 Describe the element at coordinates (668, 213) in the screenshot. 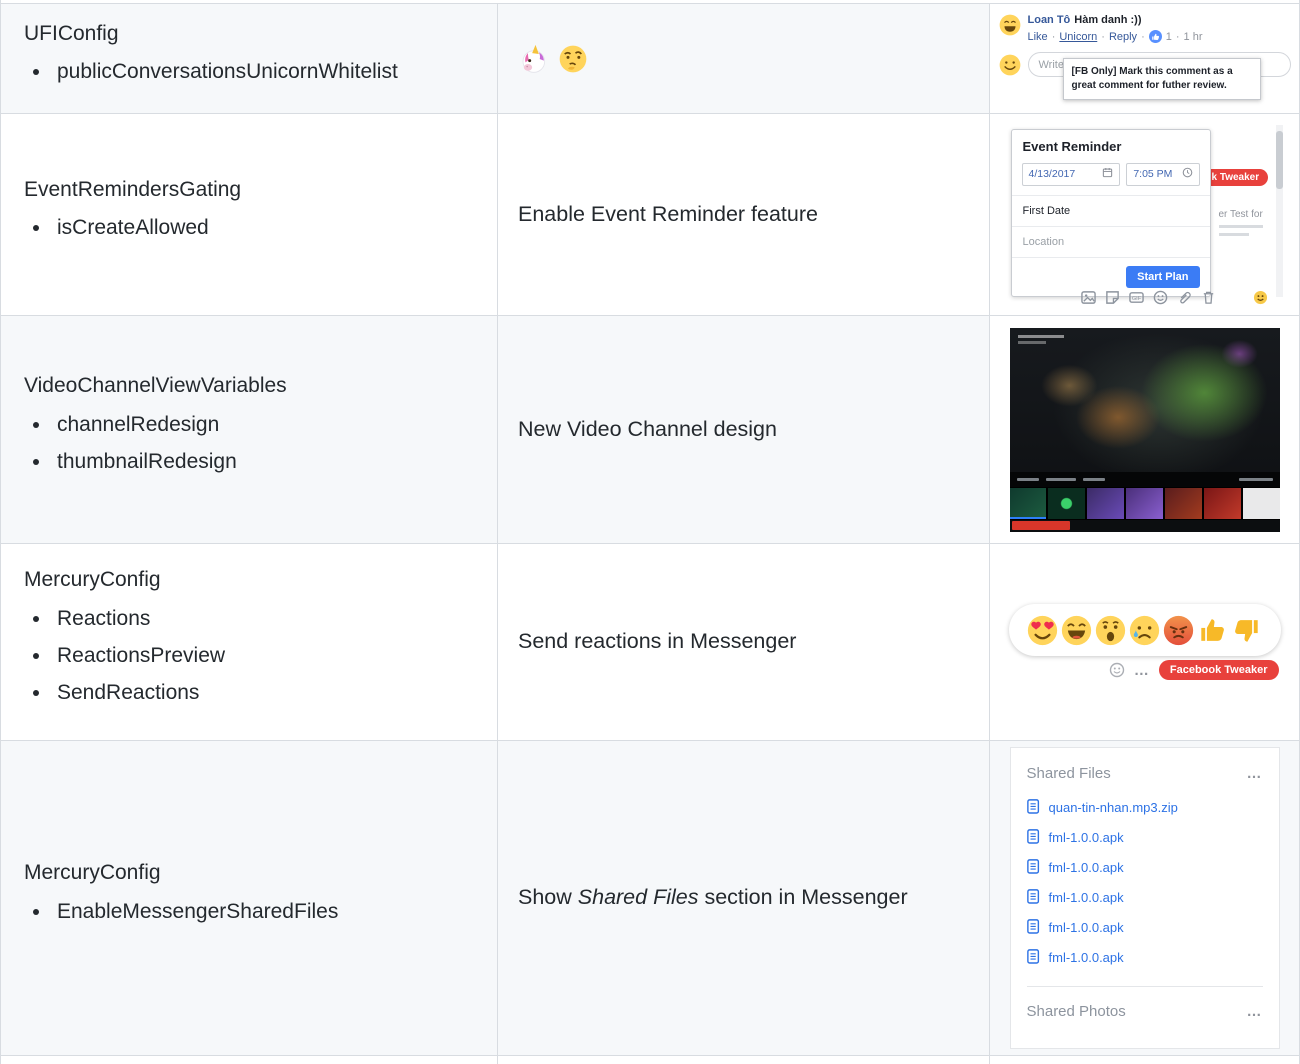

I see `feature-description: Enable Event Reminder feature` at that location.